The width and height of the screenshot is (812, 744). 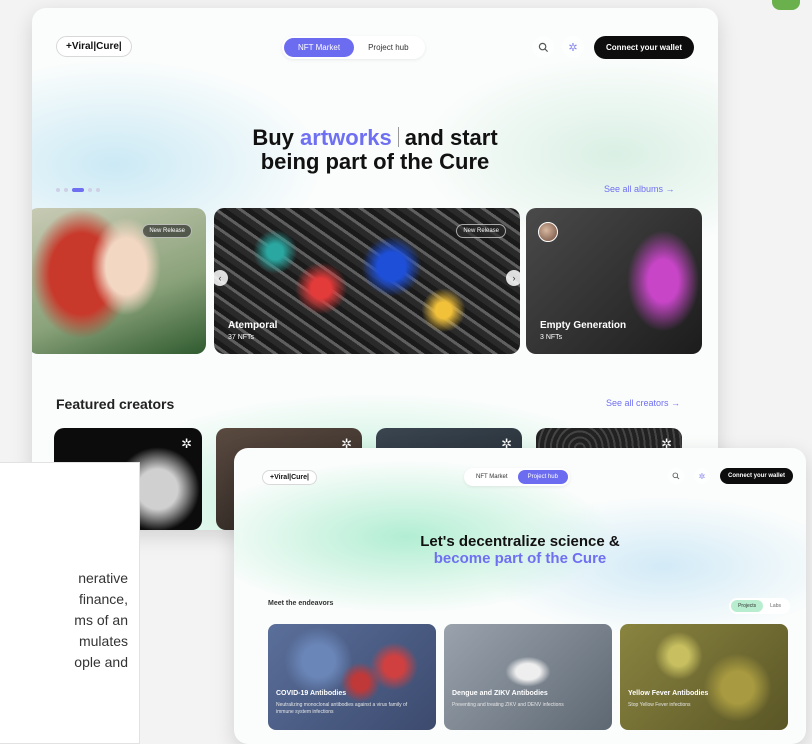 What do you see at coordinates (520, 558) in the screenshot?
I see `hero-line-2: become part of the Cure` at bounding box center [520, 558].